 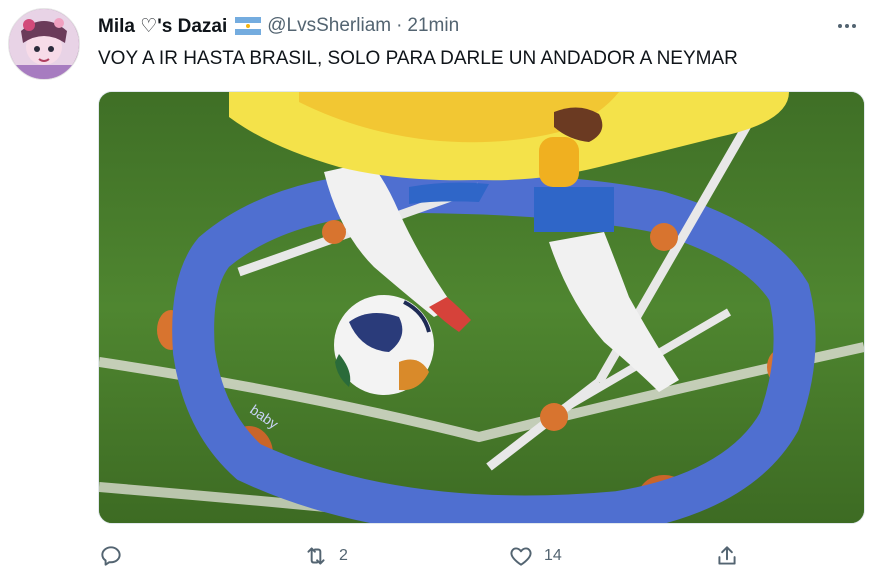 I want to click on tweet-header: Mila ♡'s Dazai @LvsSherliam · 21min, so click(x=479, y=26).